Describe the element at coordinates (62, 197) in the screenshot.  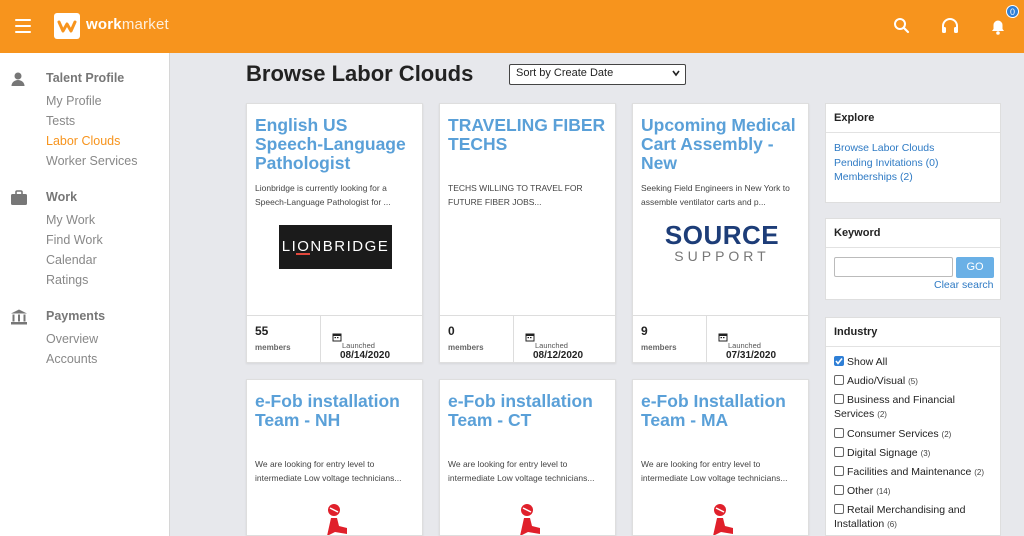
I see `sidebar-title-work: Work` at that location.